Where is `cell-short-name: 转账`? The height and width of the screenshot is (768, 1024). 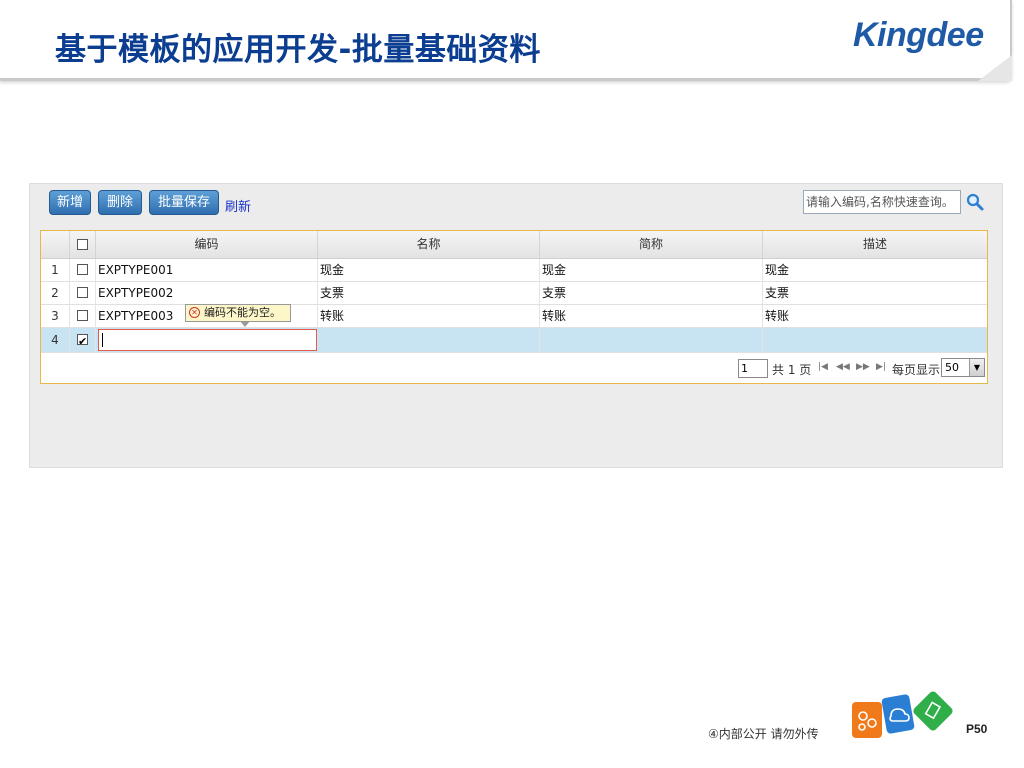 cell-short-name: 转账 is located at coordinates (651, 316).